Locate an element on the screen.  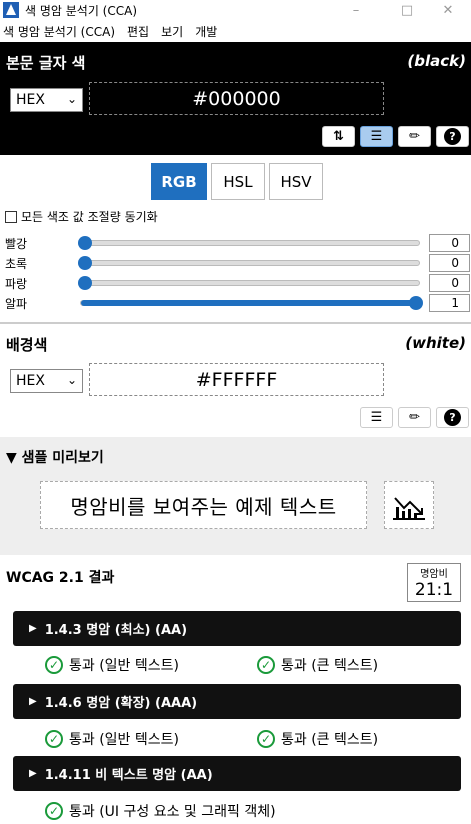
slider-fill is located at coordinates (250, 303).